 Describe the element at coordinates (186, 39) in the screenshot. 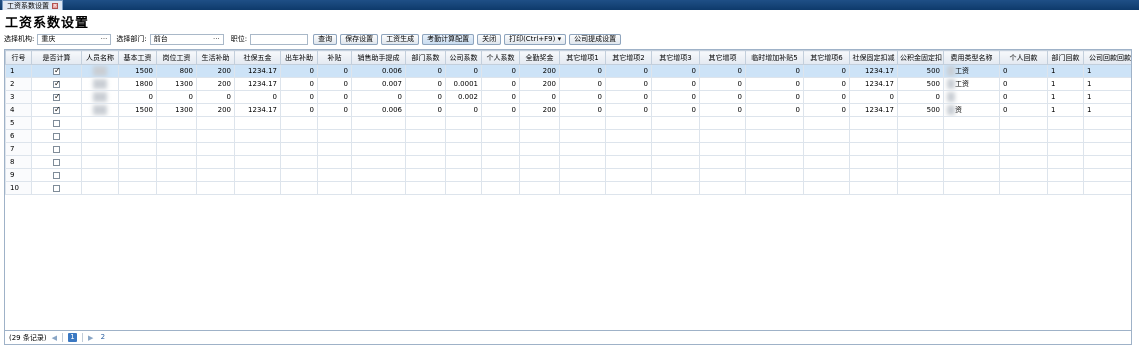

I see `dept-select: 前台 ···` at that location.